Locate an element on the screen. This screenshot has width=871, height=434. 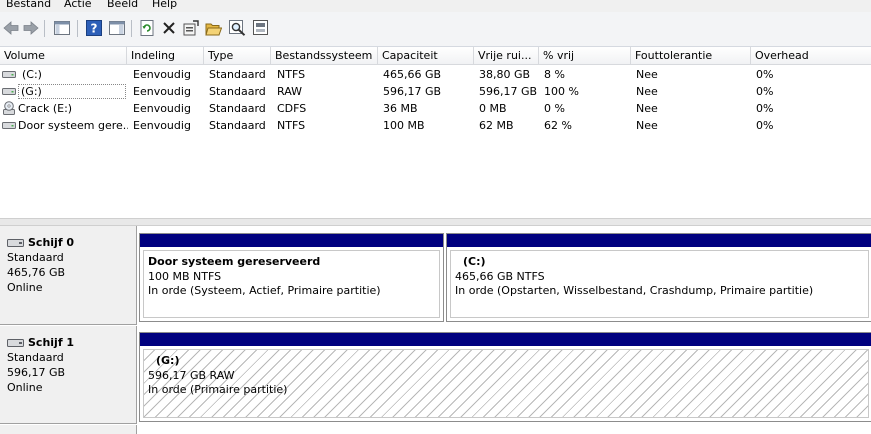
volume-free: 38,80 GB is located at coordinates (505, 74).